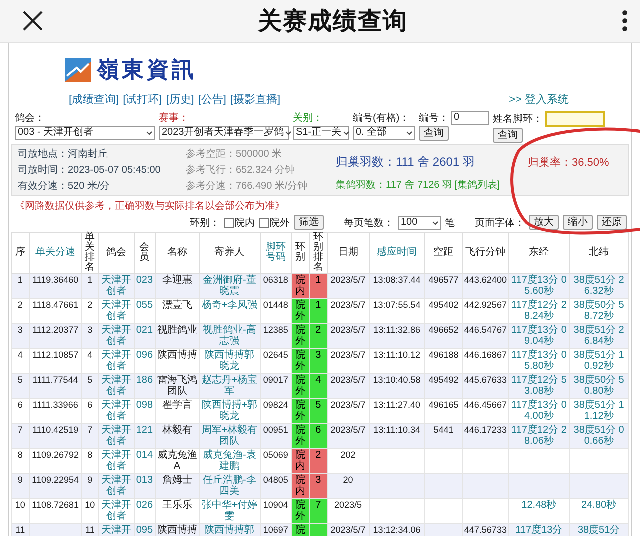 The width and height of the screenshot is (640, 536). I want to click on owner-link: 任丘浩鹏-李四美, so click(229, 486).